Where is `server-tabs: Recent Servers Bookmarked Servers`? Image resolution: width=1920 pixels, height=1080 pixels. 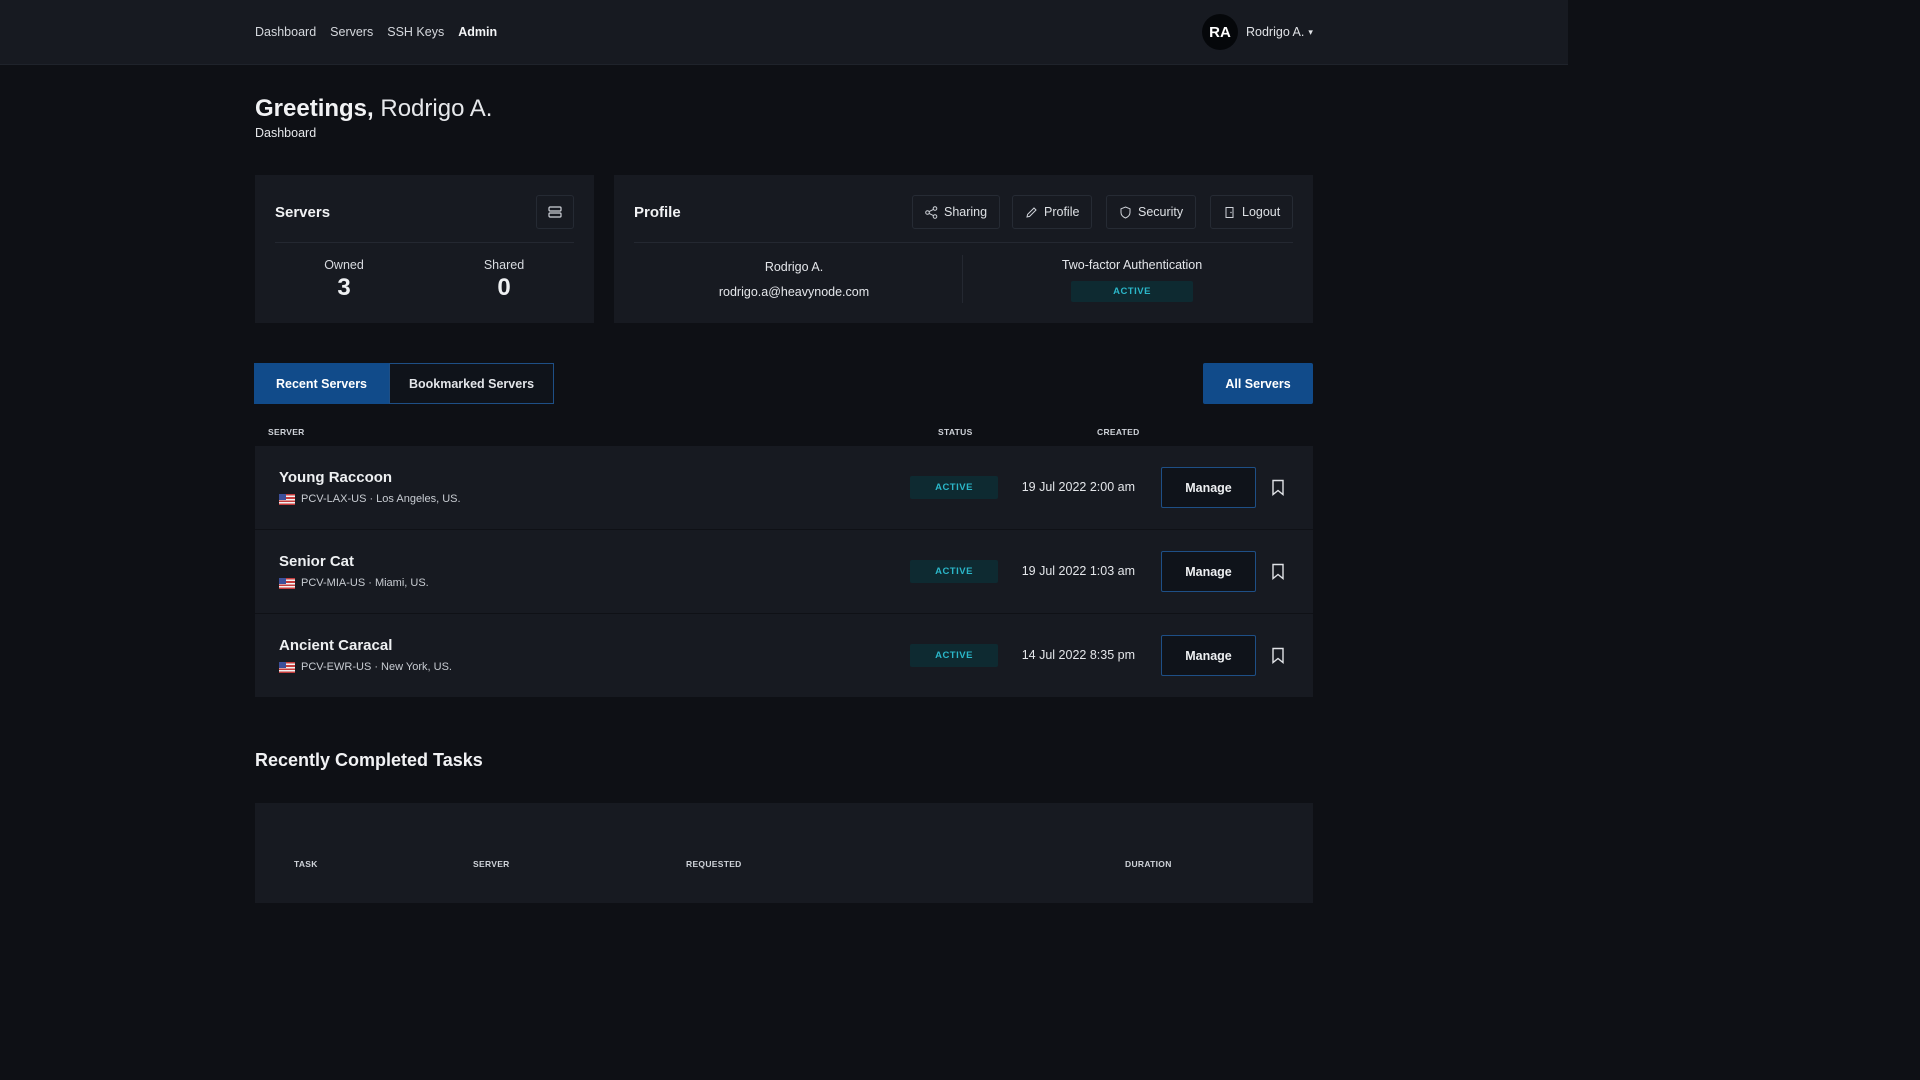 server-tabs: Recent Servers Bookmarked Servers is located at coordinates (404, 383).